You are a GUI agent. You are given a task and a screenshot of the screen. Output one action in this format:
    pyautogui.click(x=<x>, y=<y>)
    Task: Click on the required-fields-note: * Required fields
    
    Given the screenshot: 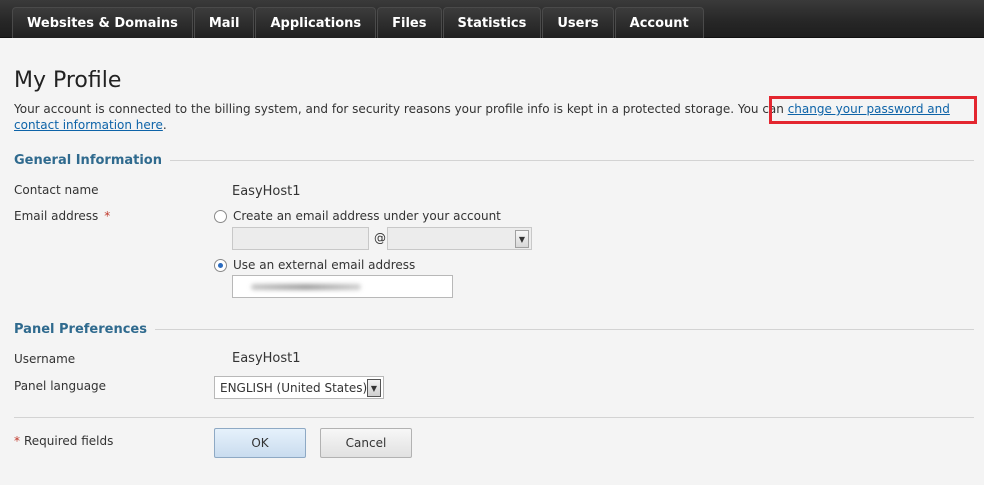 What is the action you would take?
    pyautogui.click(x=63, y=441)
    